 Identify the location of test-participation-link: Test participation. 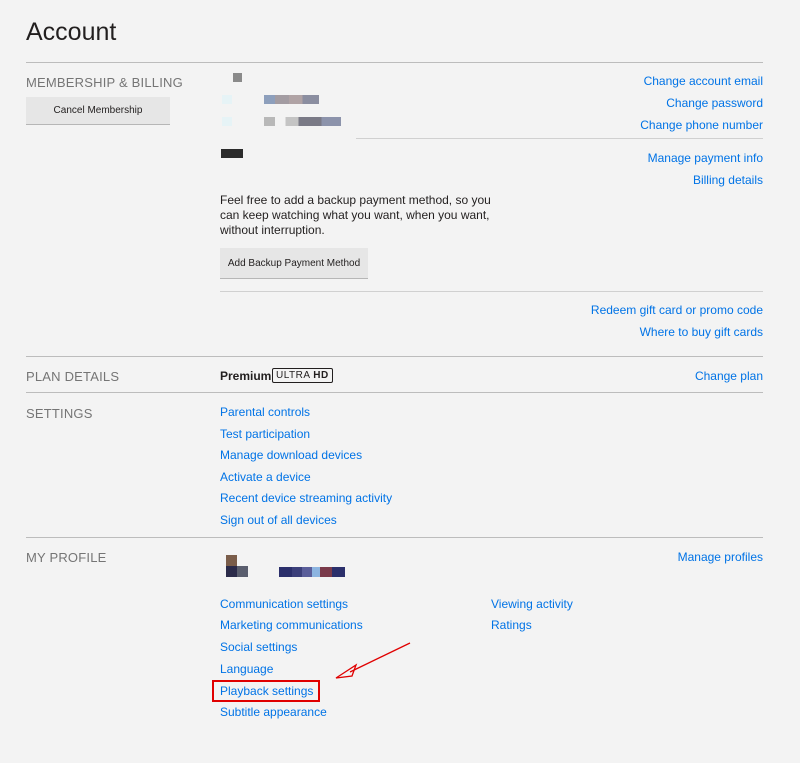
(265, 434).